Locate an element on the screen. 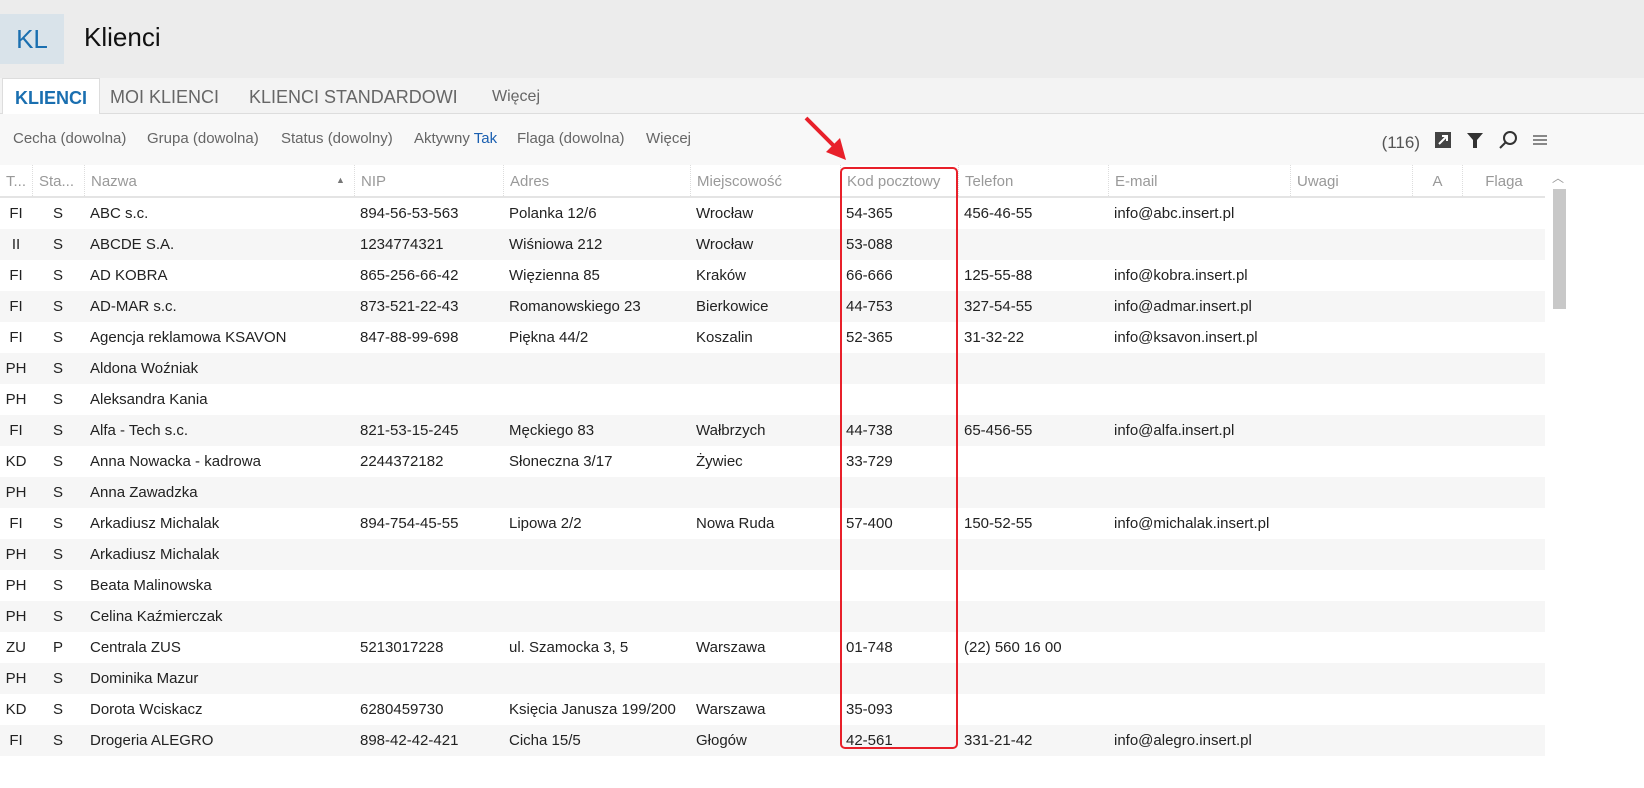  filter-cecha: Cecha (dowolna) is located at coordinates (69, 138).